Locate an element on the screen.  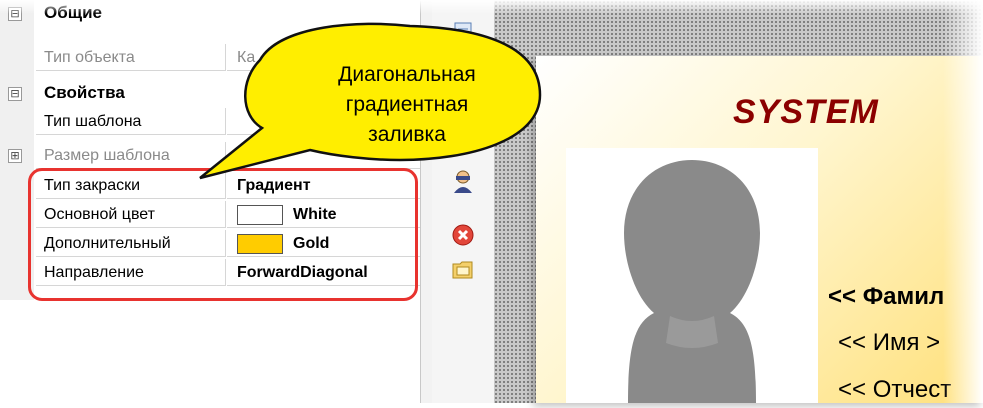
top-fade is located at coordinates (491, 7).